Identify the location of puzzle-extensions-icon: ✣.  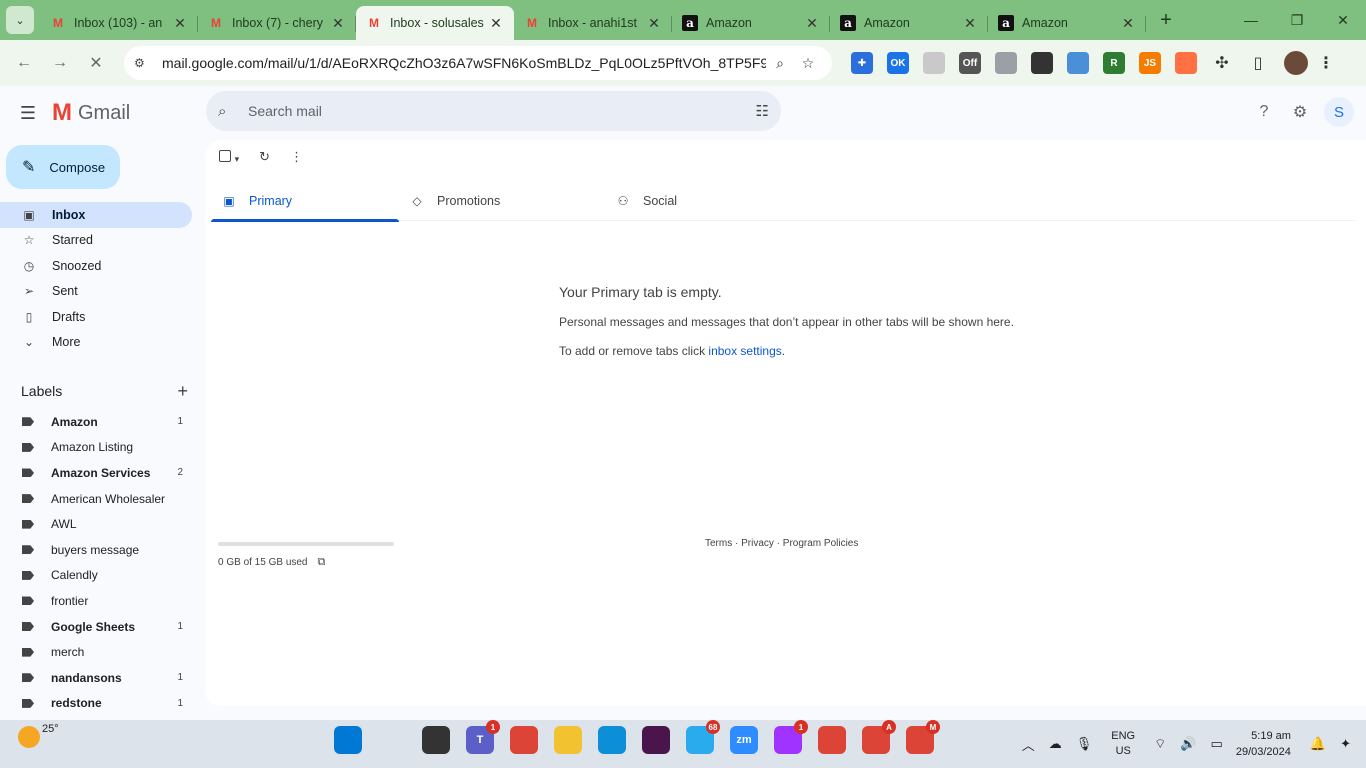
(1222, 63).